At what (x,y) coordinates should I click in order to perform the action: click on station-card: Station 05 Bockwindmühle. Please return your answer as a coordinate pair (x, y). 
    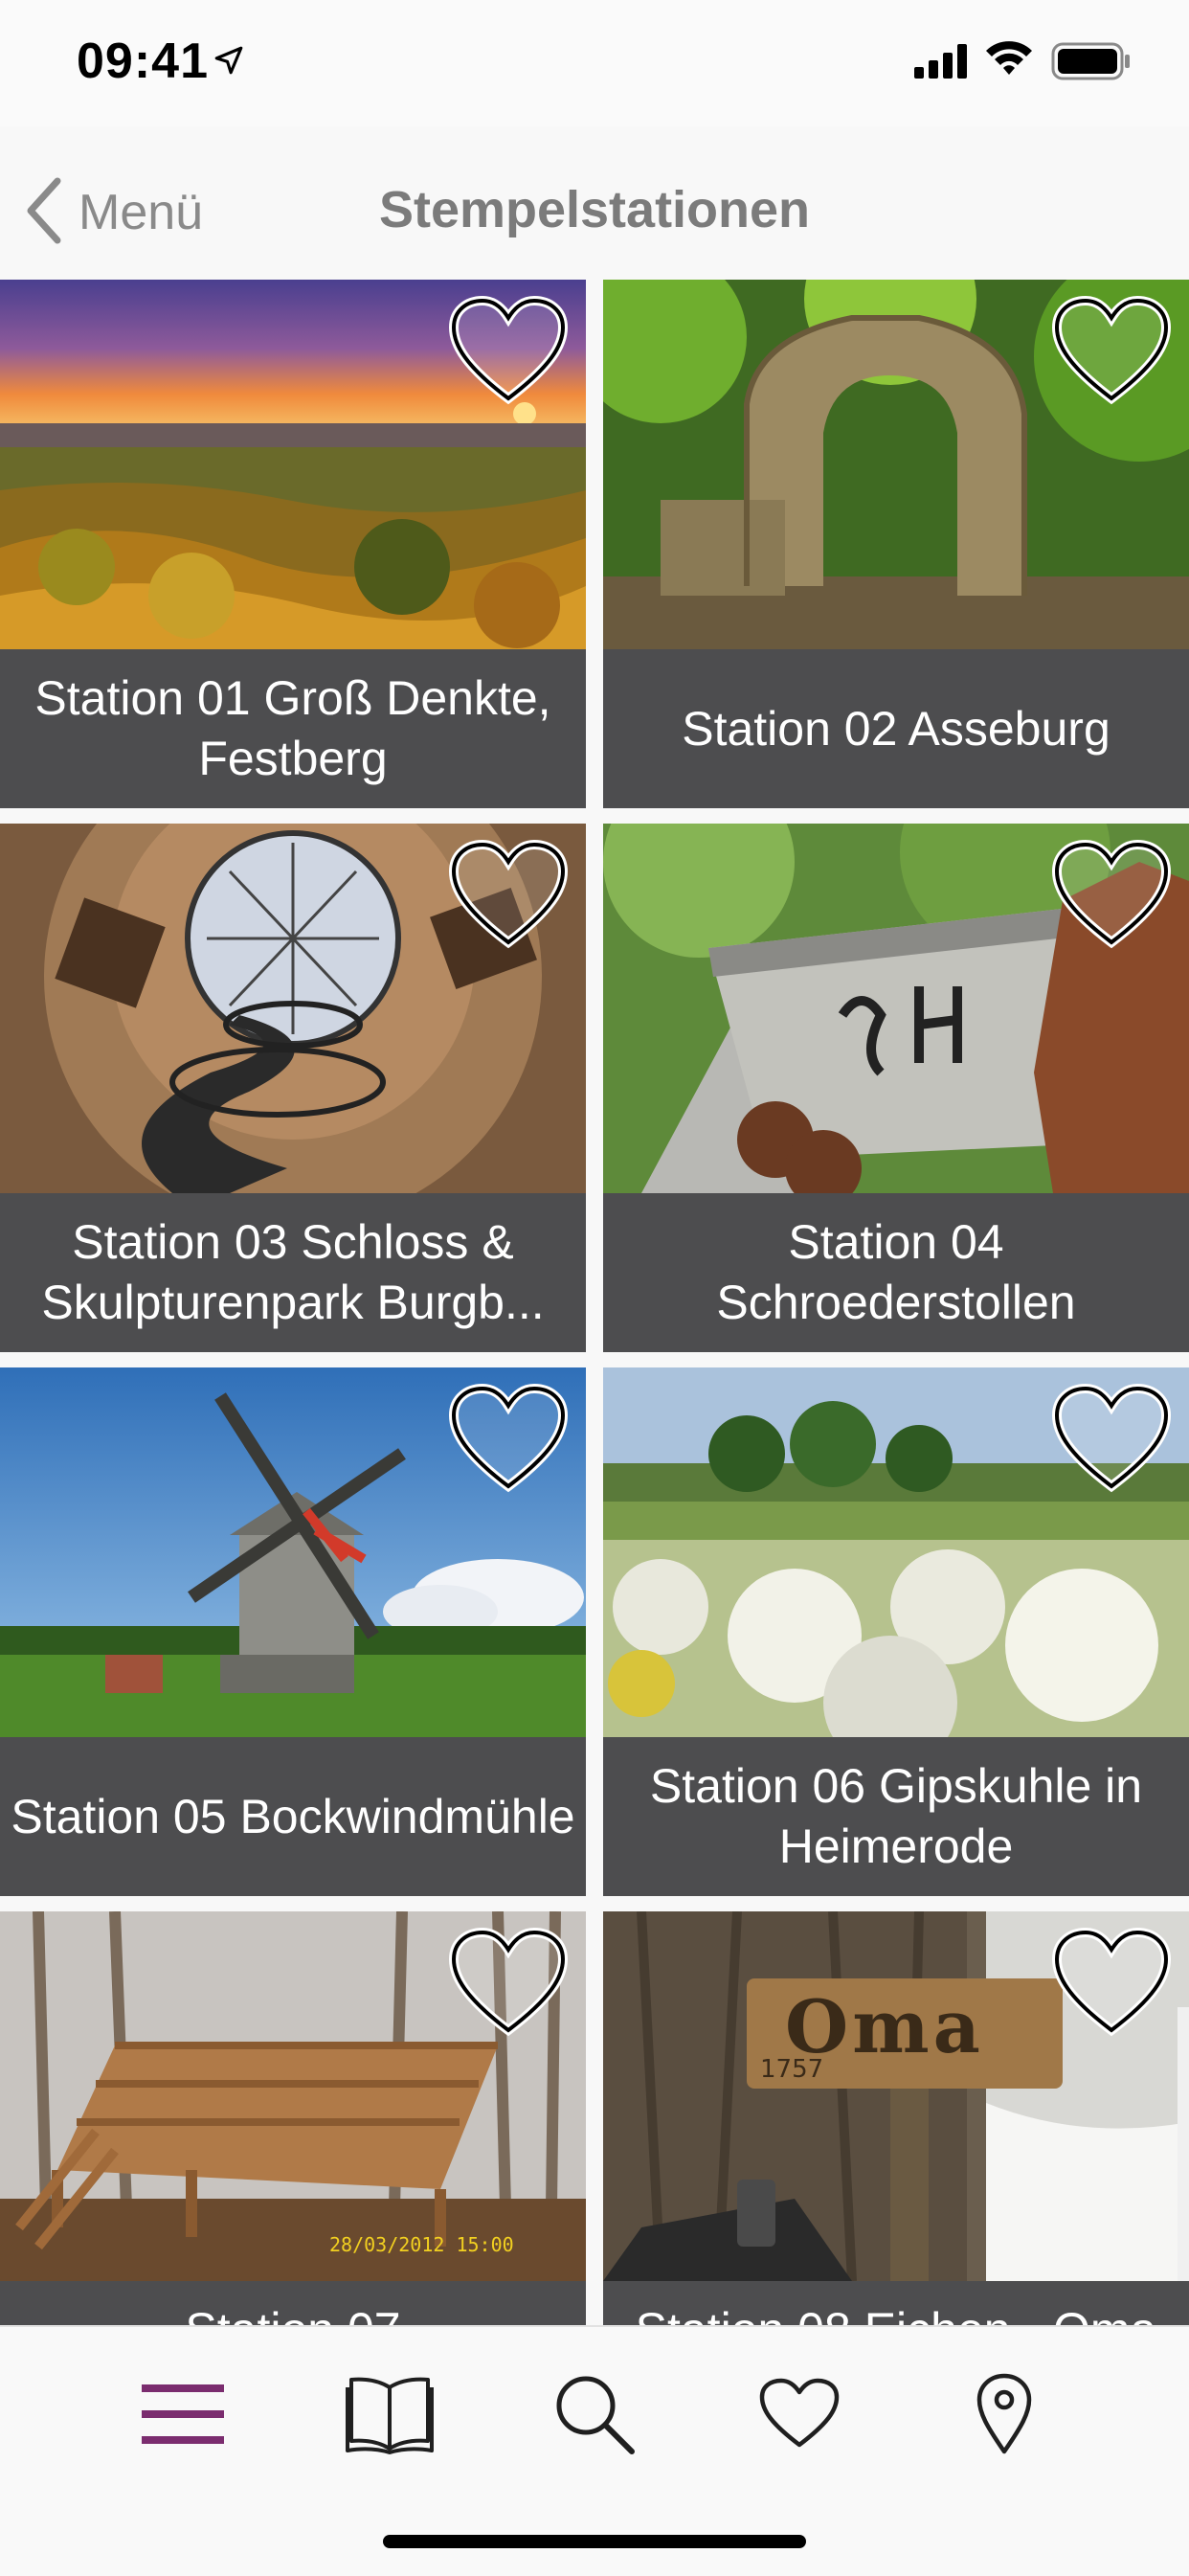
    Looking at the image, I should click on (293, 1631).